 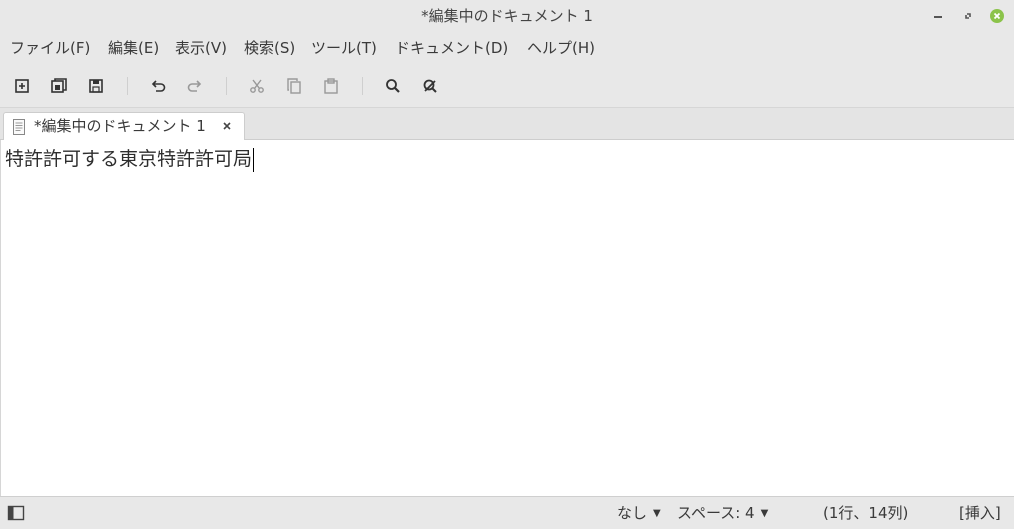 I want to click on tab-label: *編集中のドキュメント 1, so click(x=120, y=126).